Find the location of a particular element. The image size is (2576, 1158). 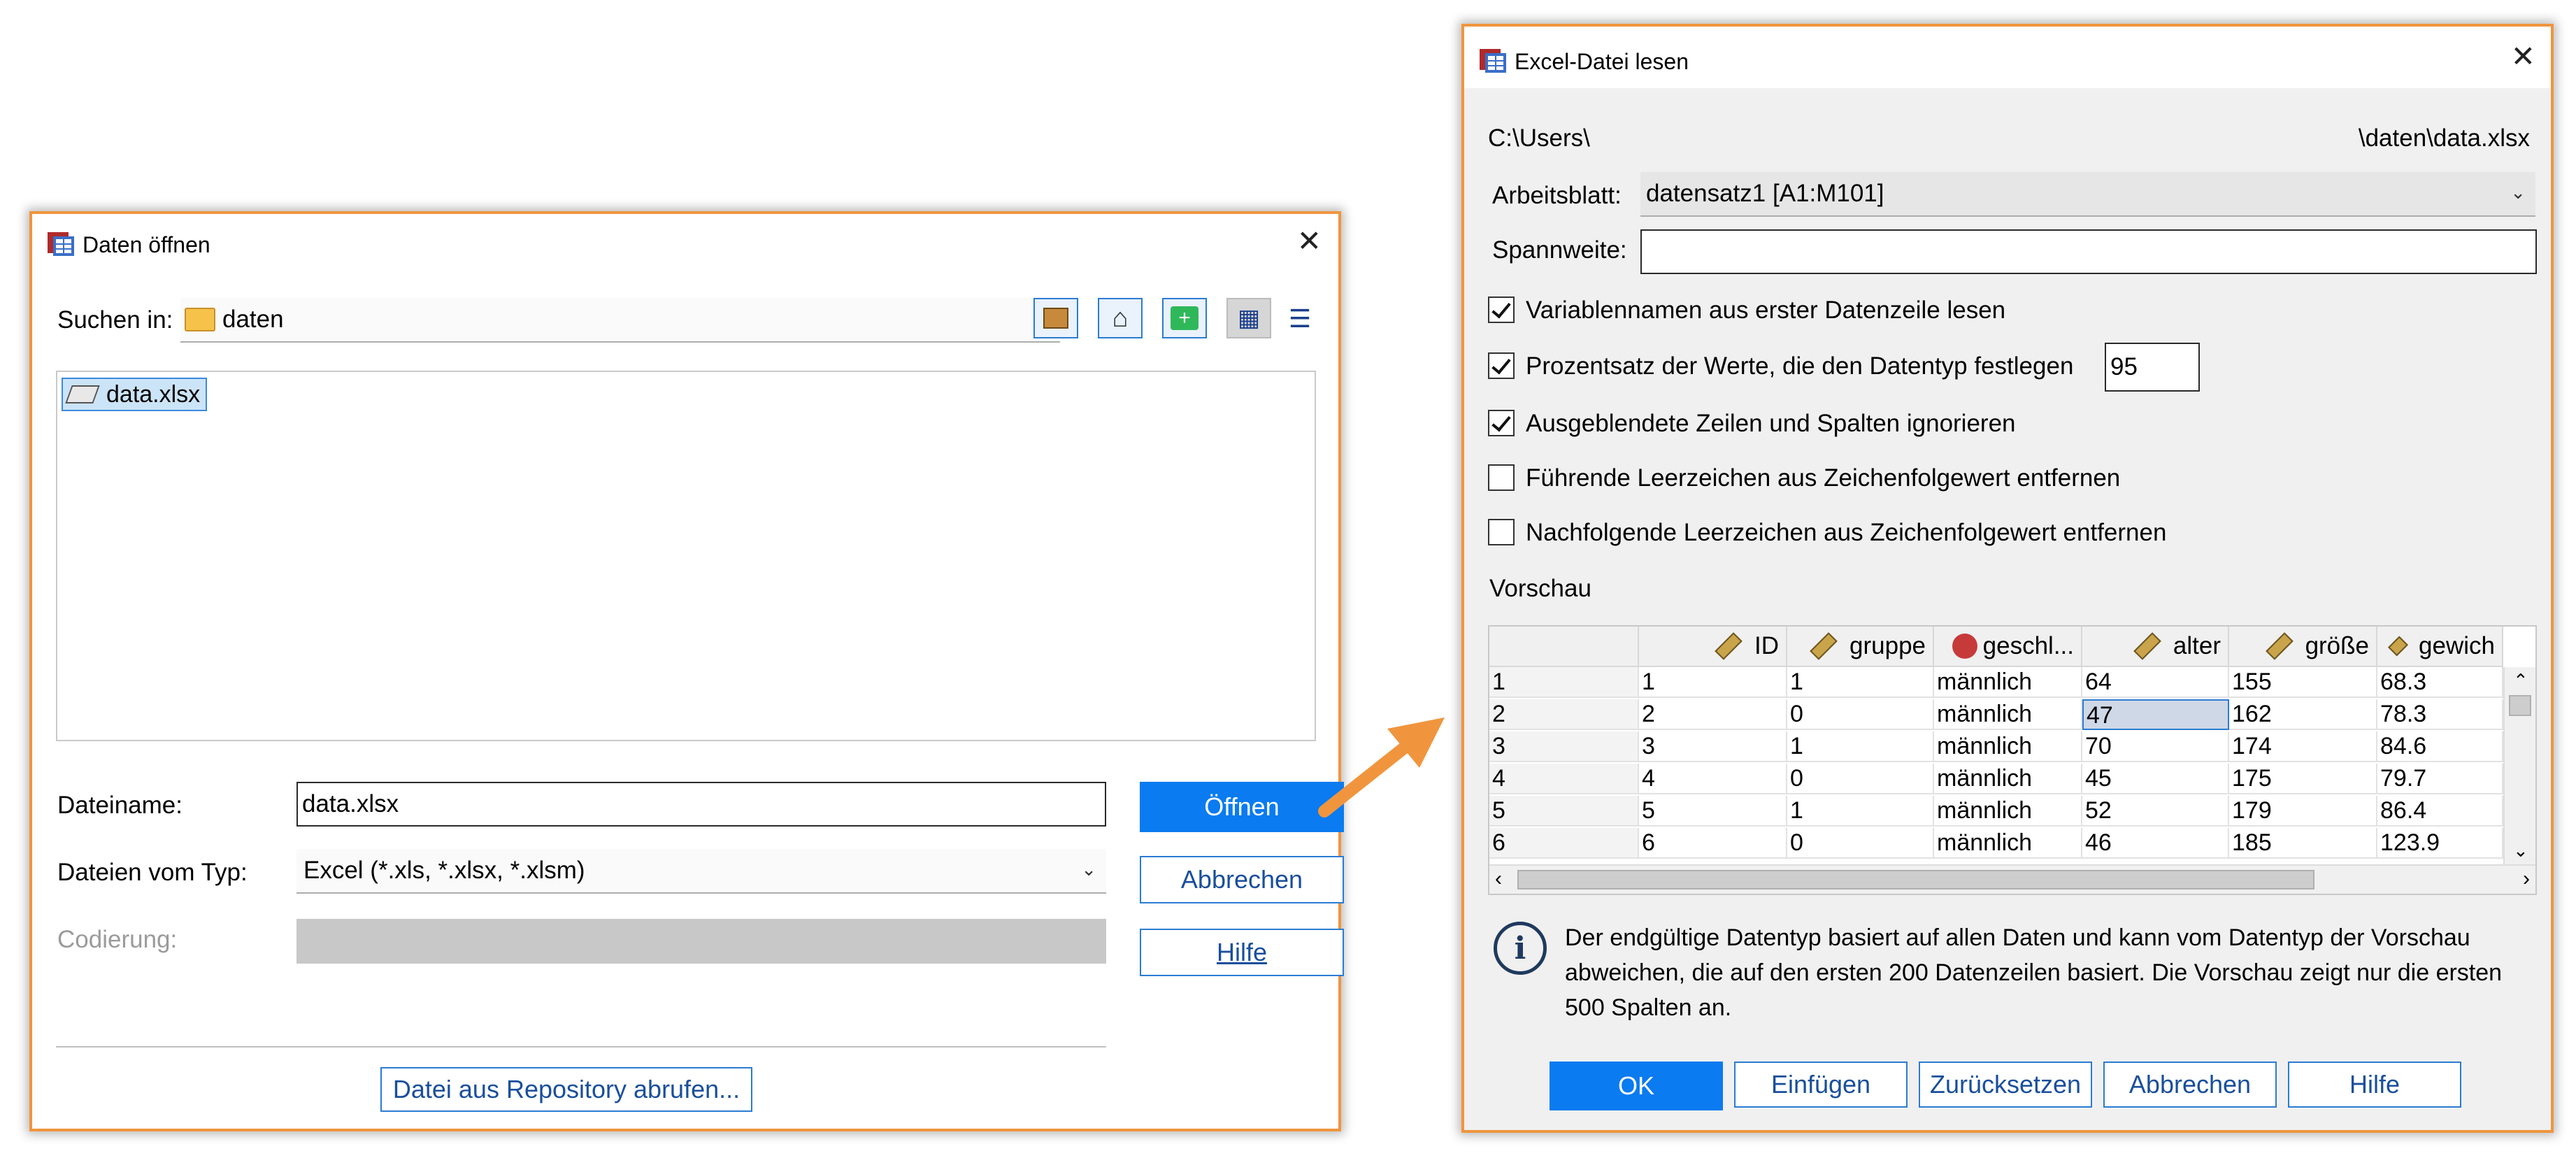

grid-cell: 162 is located at coordinates (2303, 714).